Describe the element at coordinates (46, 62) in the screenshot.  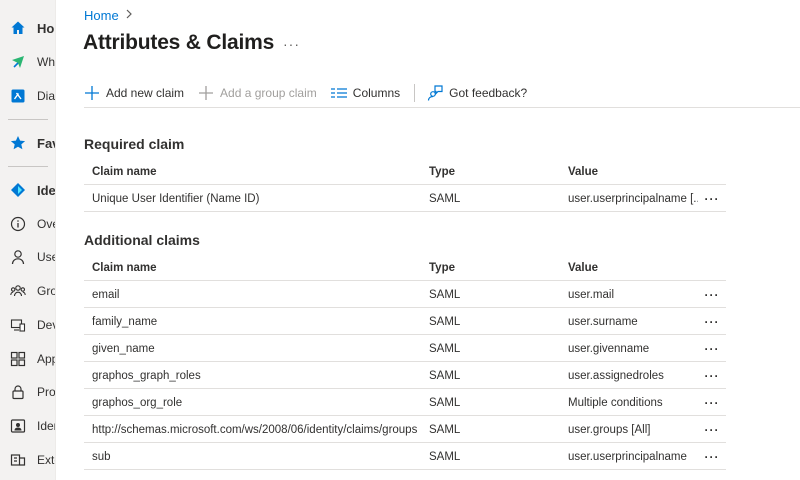
I see `sidebar-item-label: What's new` at that location.